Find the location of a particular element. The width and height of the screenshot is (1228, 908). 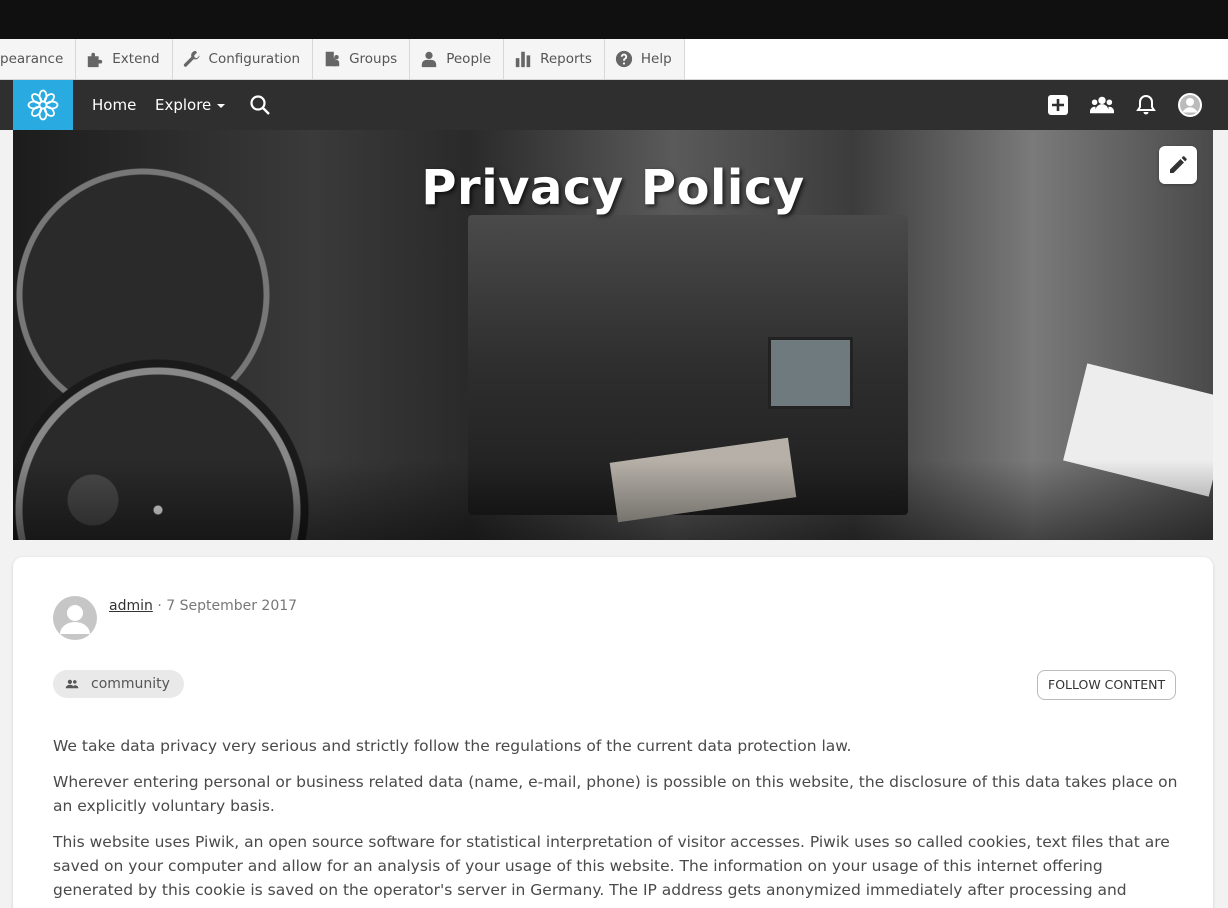

caret-down-icon is located at coordinates (221, 105).